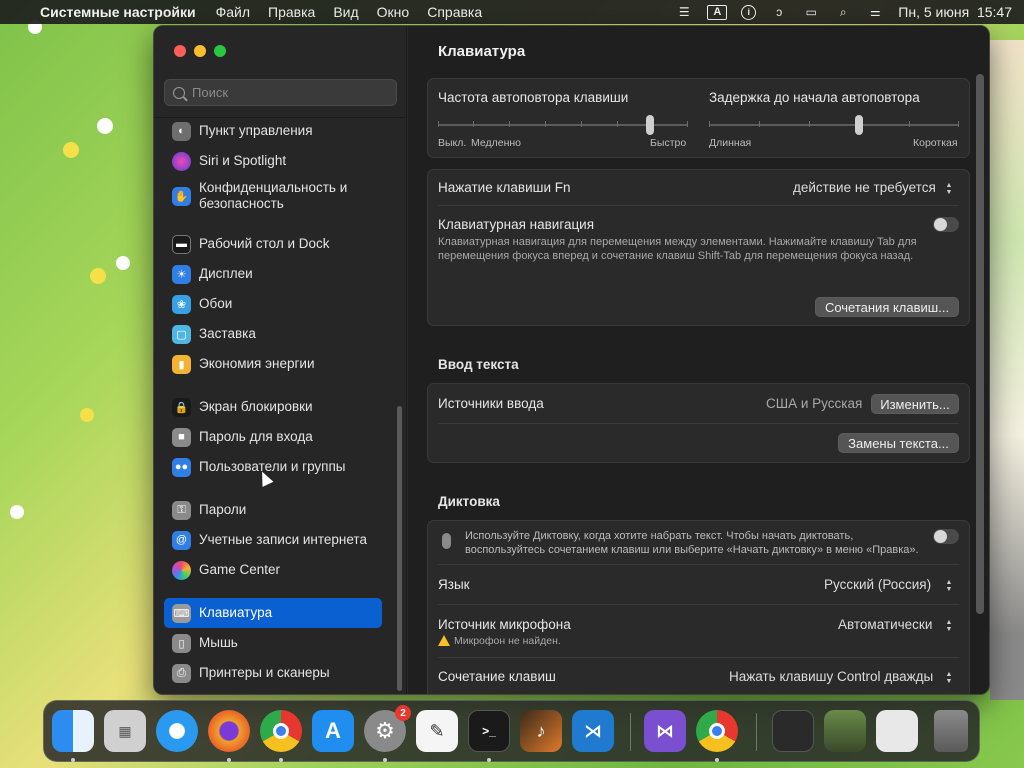  Describe the element at coordinates (831, 676) in the screenshot. I see `dictation-shortcut-popup: Нажать клавишу Control дважды` at that location.